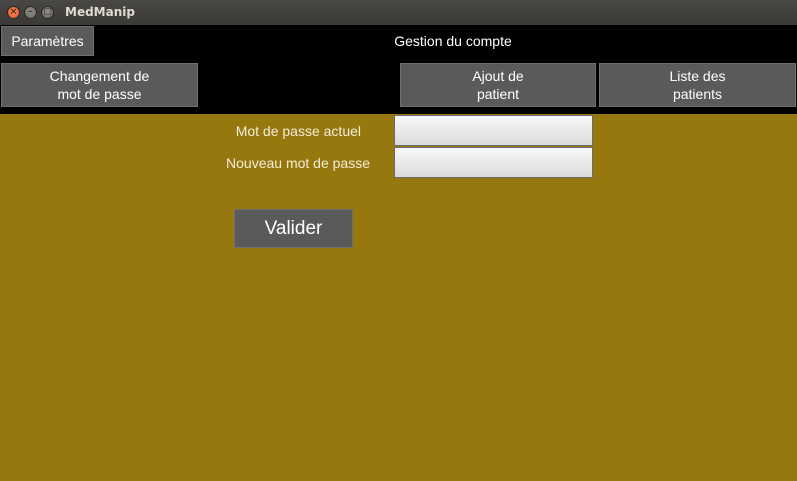 The width and height of the screenshot is (797, 481). I want to click on add-patient-button: Ajout de patient, so click(498, 85).